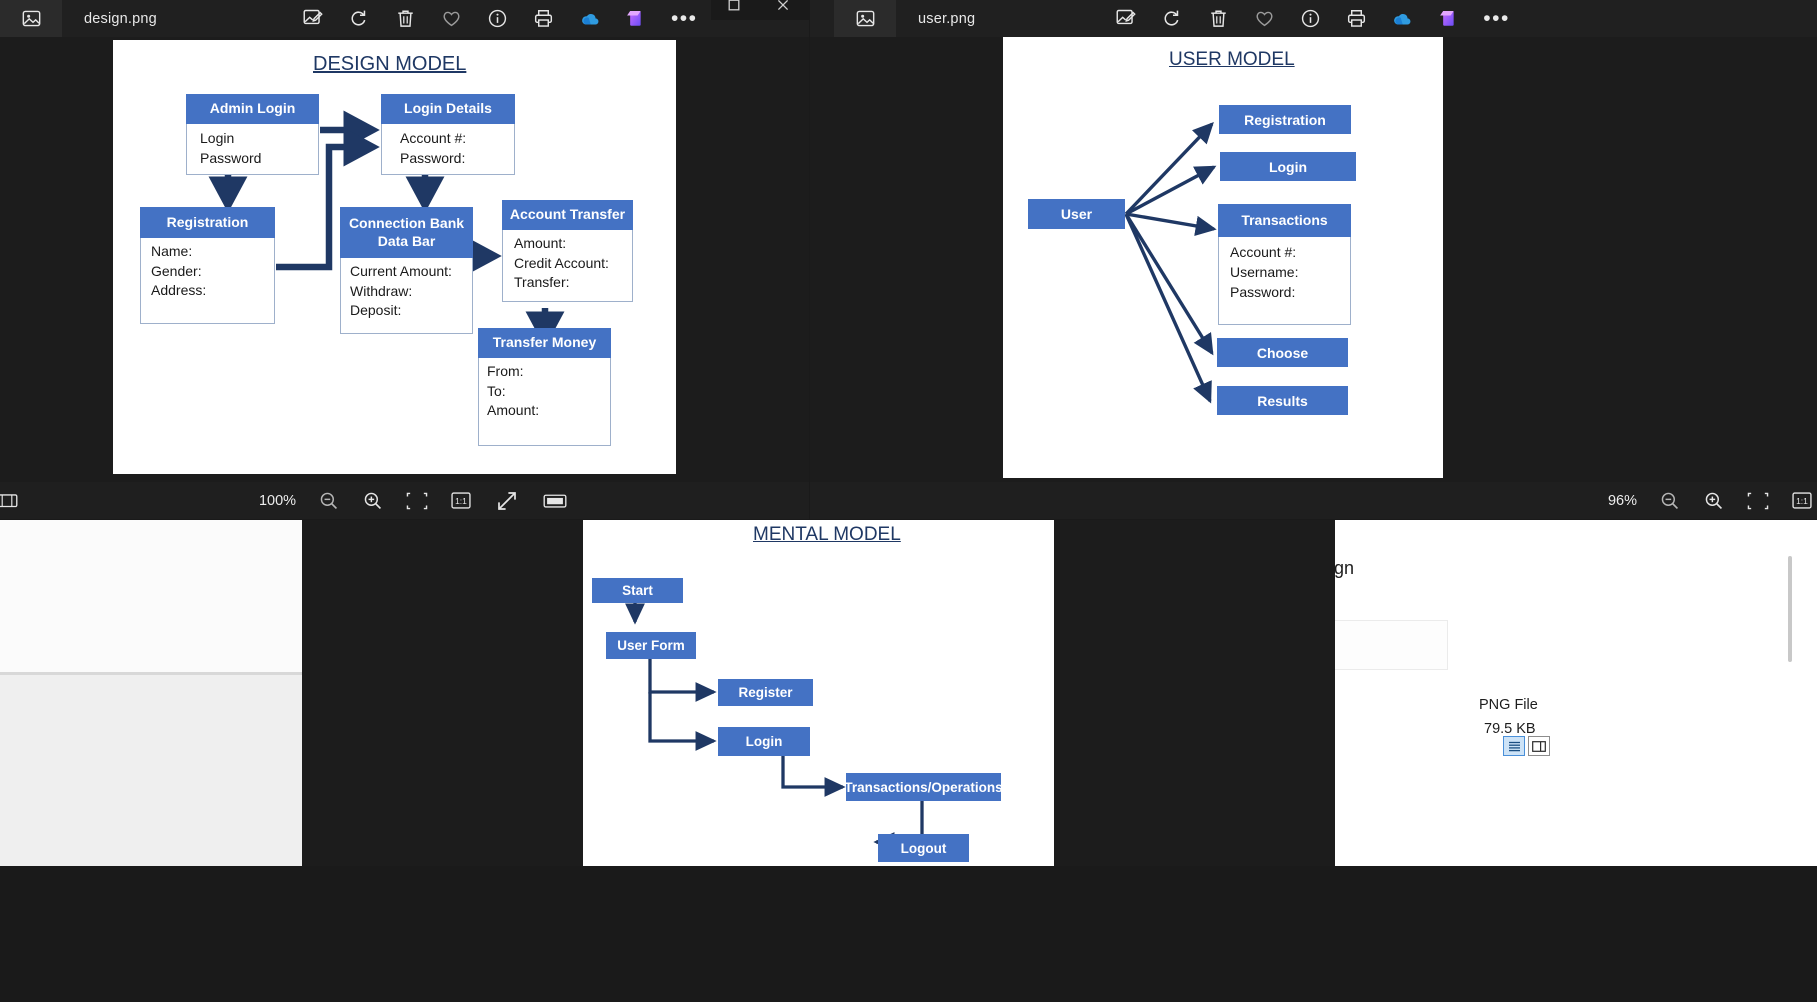 This screenshot has height=1002, width=1817. Describe the element at coordinates (544, 387) in the screenshot. I see `design-node-transfer-money: Transfer Money From: To: Amount:` at that location.